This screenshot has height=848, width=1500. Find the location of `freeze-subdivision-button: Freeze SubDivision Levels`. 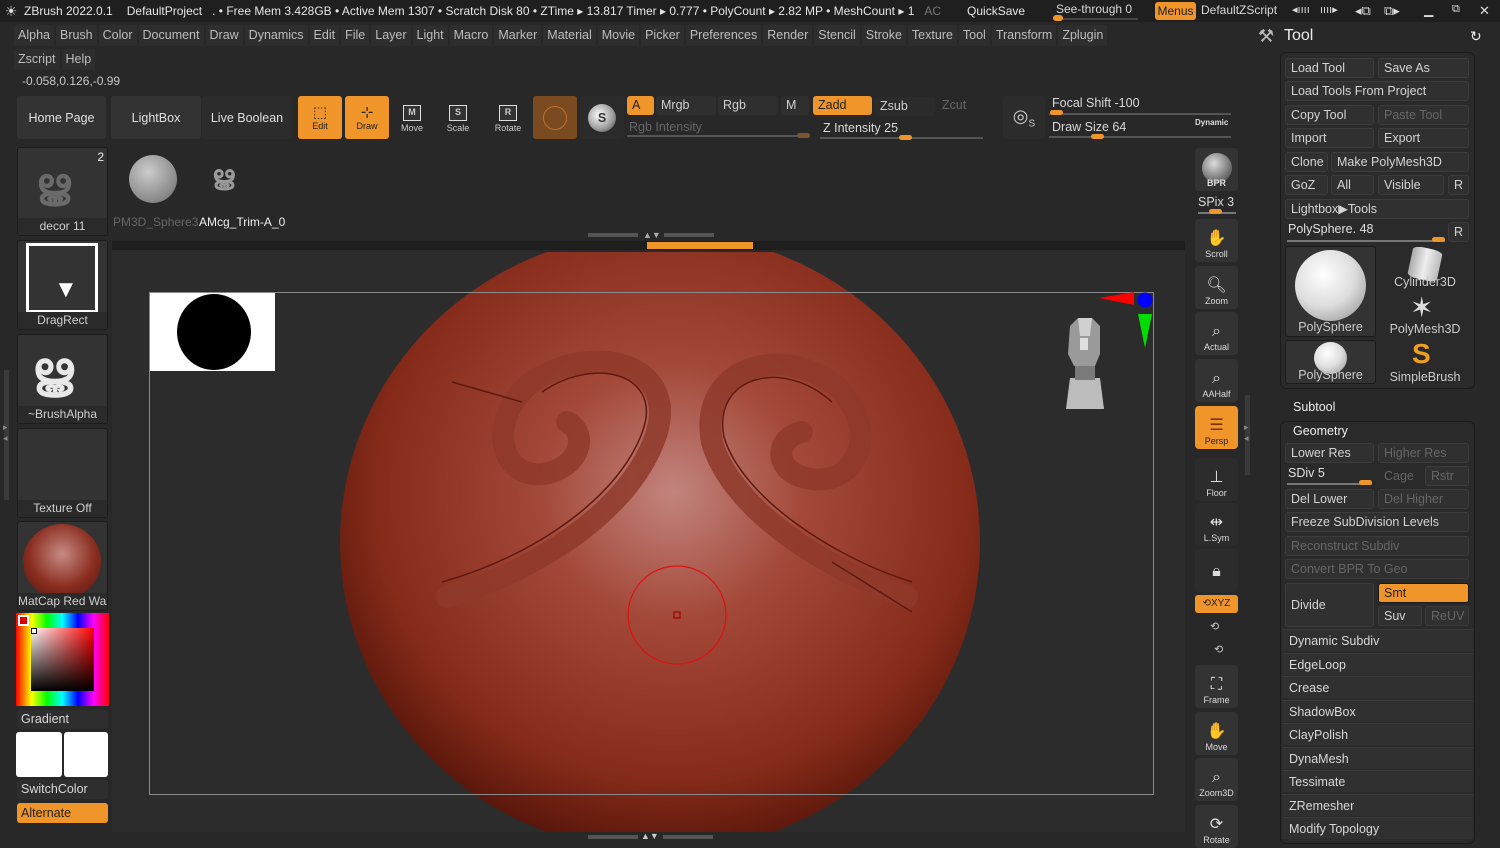

freeze-subdivision-button: Freeze SubDivision Levels is located at coordinates (1377, 522).